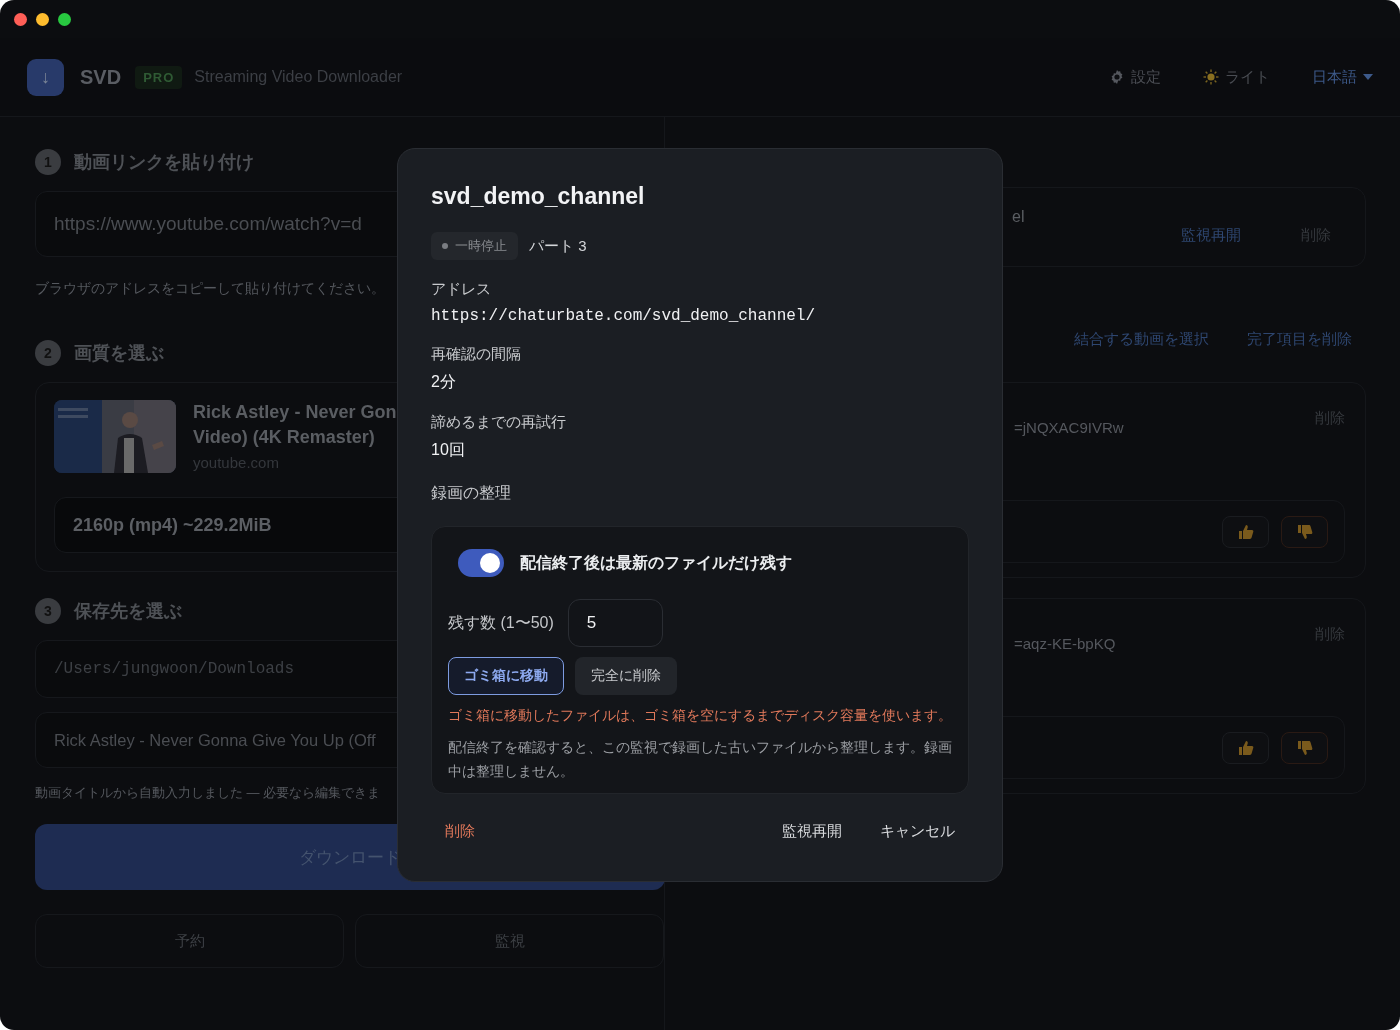  What do you see at coordinates (917, 831) in the screenshot?
I see `cancel-button: キャンセル` at bounding box center [917, 831].